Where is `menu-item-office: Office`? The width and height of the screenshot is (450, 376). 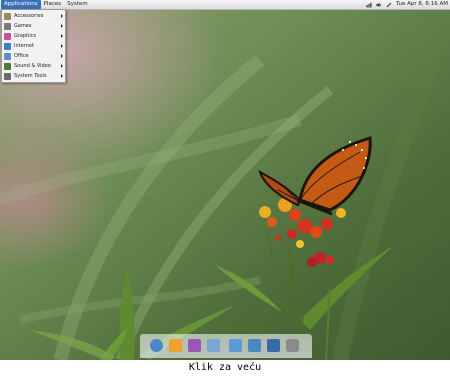 menu-item-office: Office is located at coordinates (33, 56).